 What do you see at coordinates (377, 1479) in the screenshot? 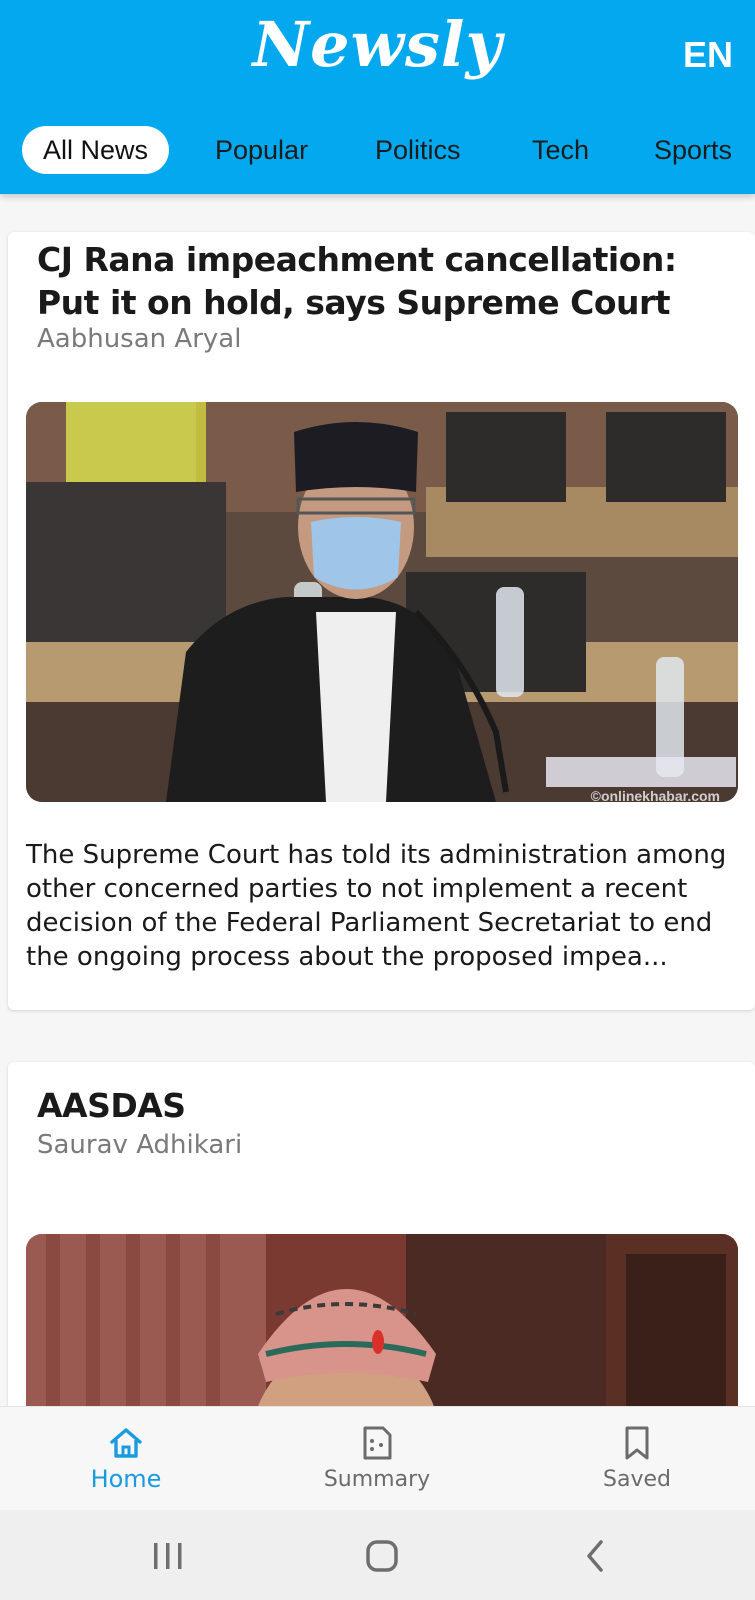
I see `nav-summary-label: Summary` at bounding box center [377, 1479].